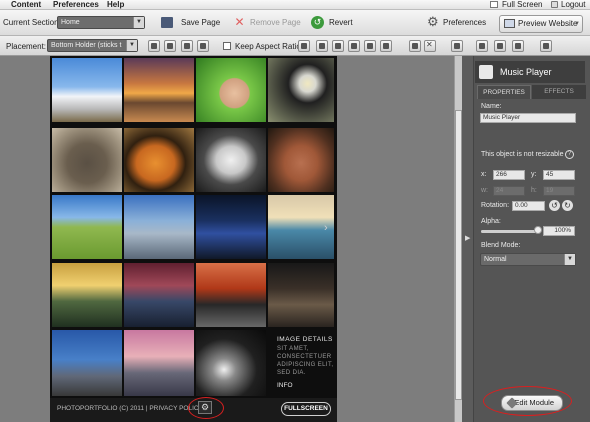 This screenshot has height=422, width=590. Describe the element at coordinates (159, 295) in the screenshot. I see `photo-tile-skyline` at that location.